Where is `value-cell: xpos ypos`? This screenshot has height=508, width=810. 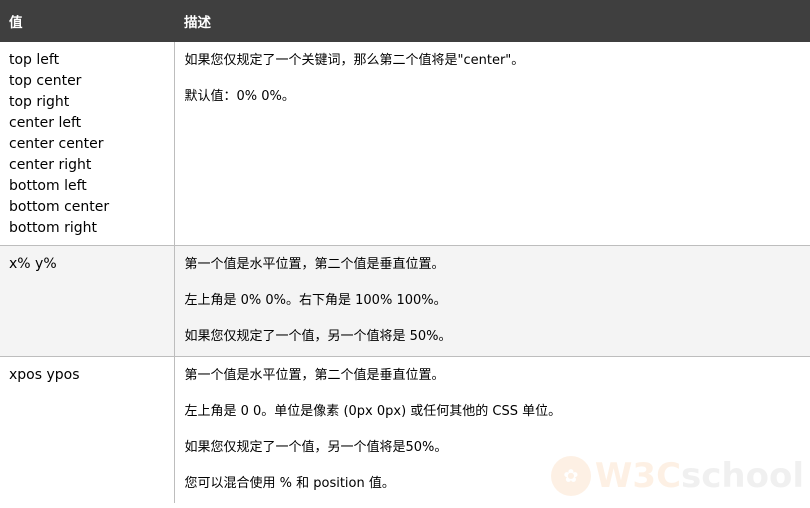
value-cell: xpos ypos is located at coordinates (87, 430).